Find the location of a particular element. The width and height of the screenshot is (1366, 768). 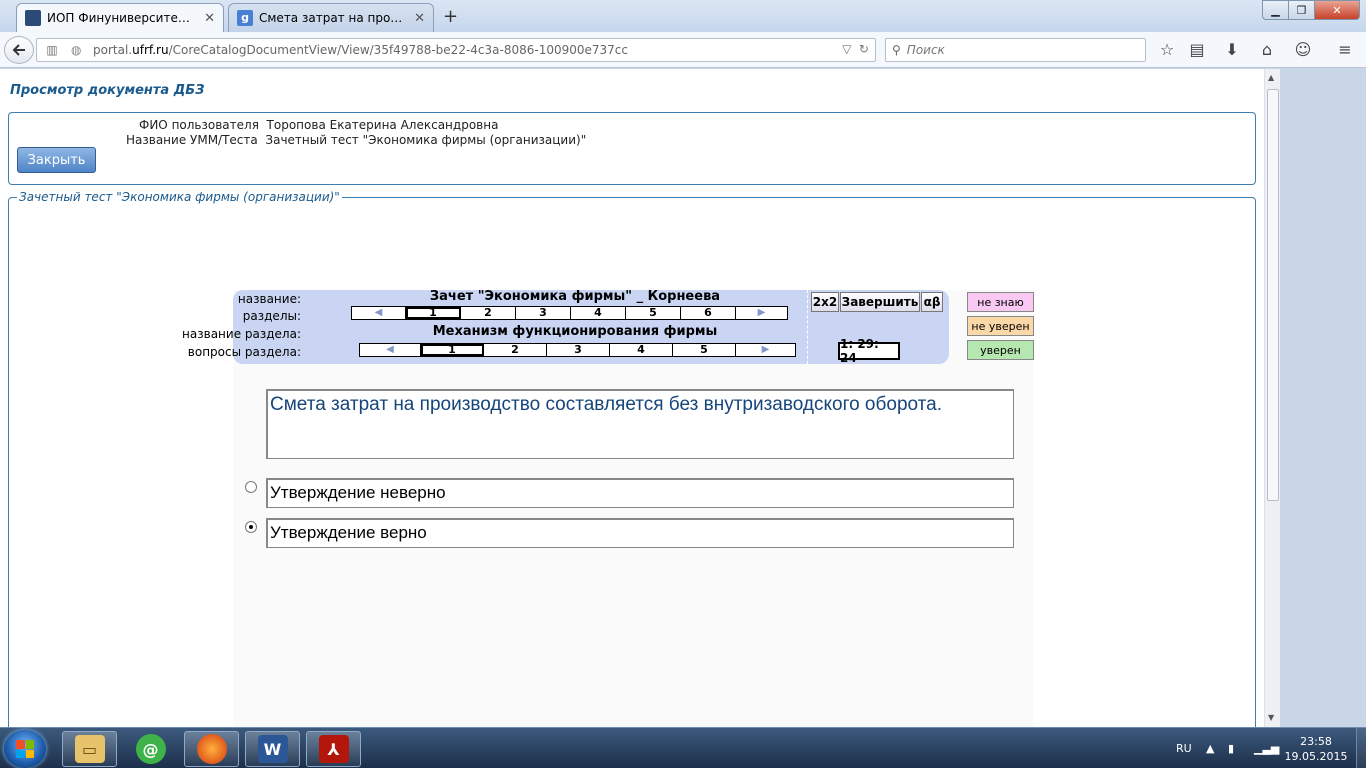

panel-divider is located at coordinates (807, 327).